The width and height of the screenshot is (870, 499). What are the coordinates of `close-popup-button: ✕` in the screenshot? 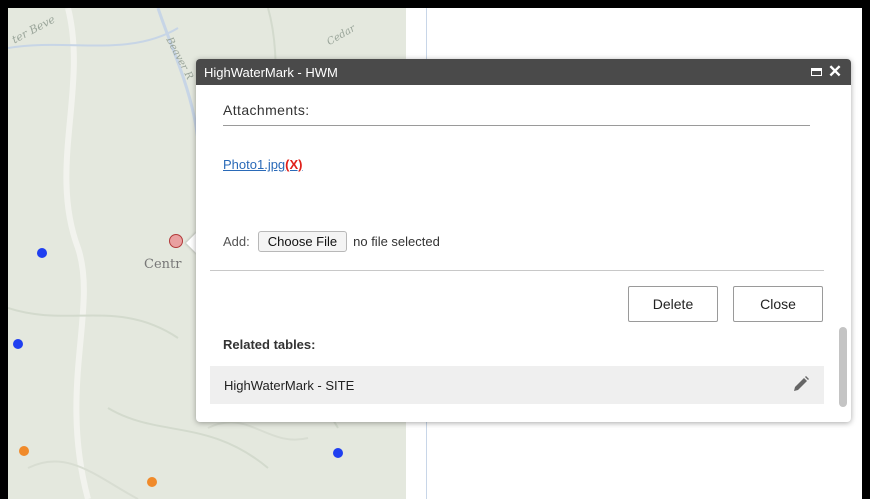 It's located at (835, 71).